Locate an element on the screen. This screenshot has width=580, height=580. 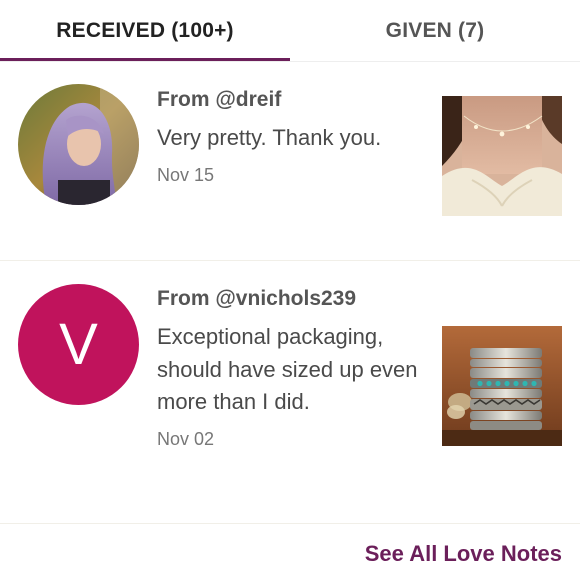
tab-given-label: GIVEN (7) is located at coordinates (435, 30).